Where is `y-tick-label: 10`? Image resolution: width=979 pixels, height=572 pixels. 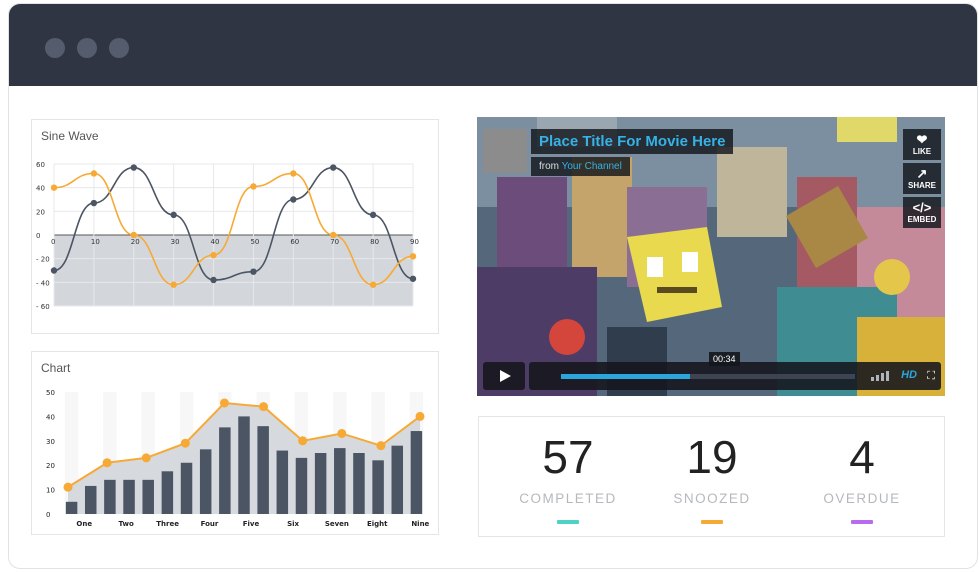 y-tick-label: 10 is located at coordinates (50, 491).